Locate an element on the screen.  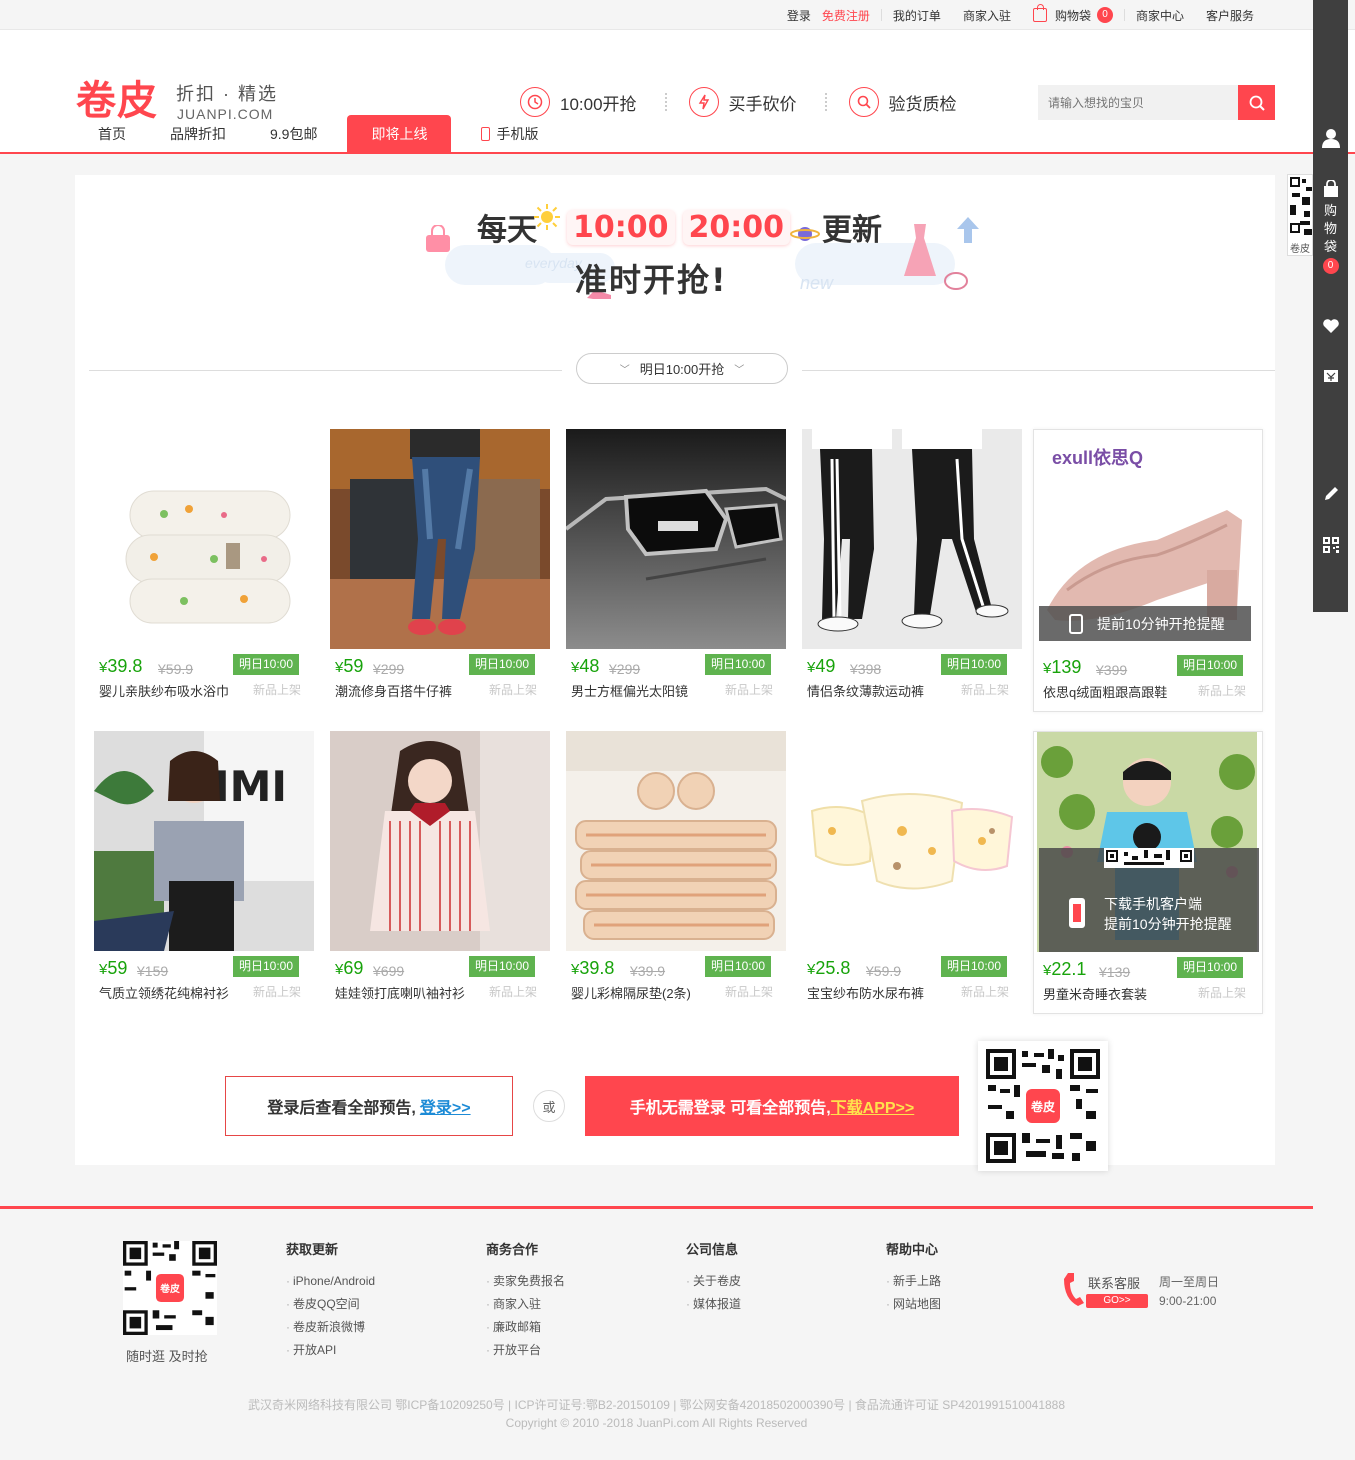
product-card: ¥49 ¥398 明日10:00 情侣条纹薄款运动裤 新品上架 is located at coordinates (911, 570).